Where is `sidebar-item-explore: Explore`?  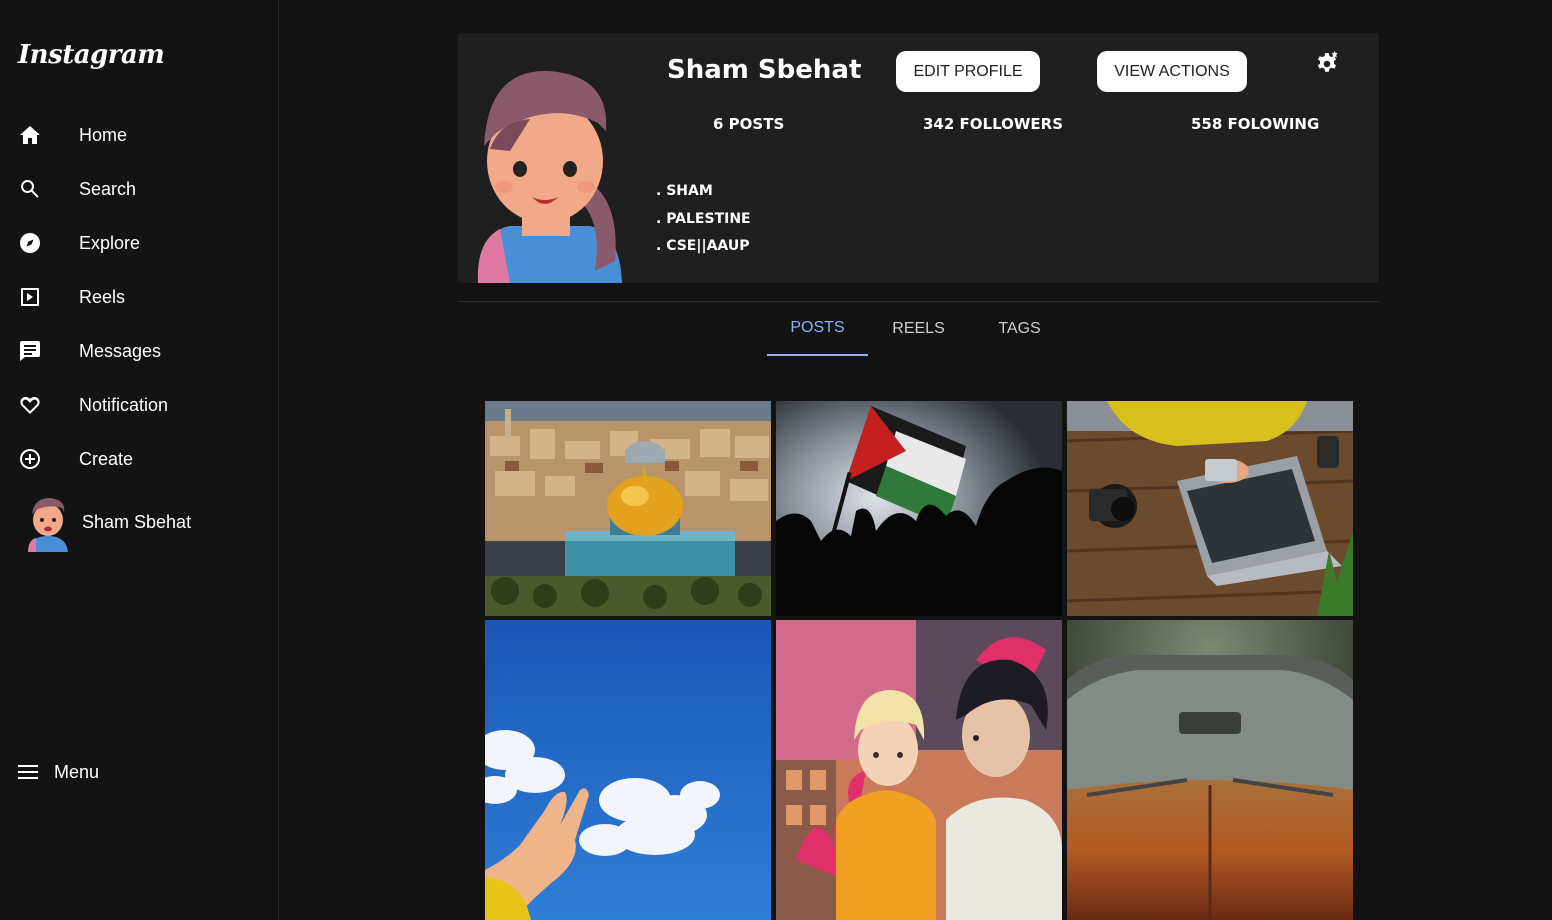 sidebar-item-explore: Explore is located at coordinates (139, 243).